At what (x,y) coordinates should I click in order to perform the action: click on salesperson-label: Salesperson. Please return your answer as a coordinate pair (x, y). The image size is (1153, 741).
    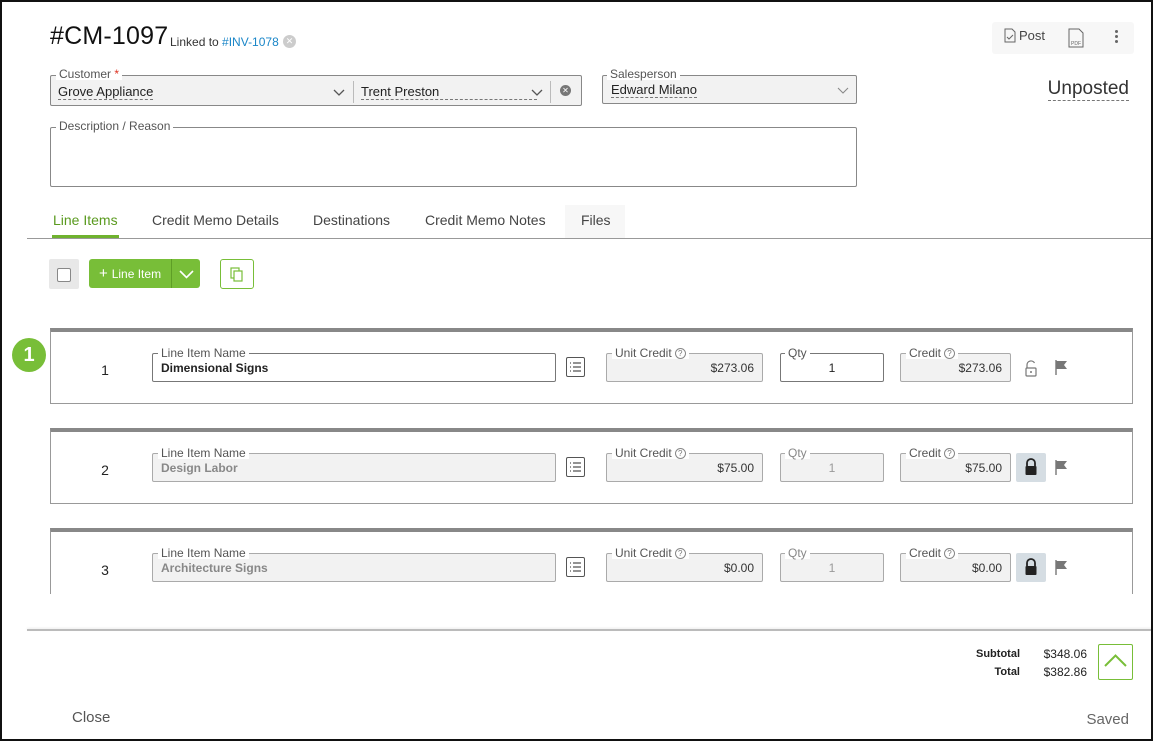
    Looking at the image, I should click on (643, 74).